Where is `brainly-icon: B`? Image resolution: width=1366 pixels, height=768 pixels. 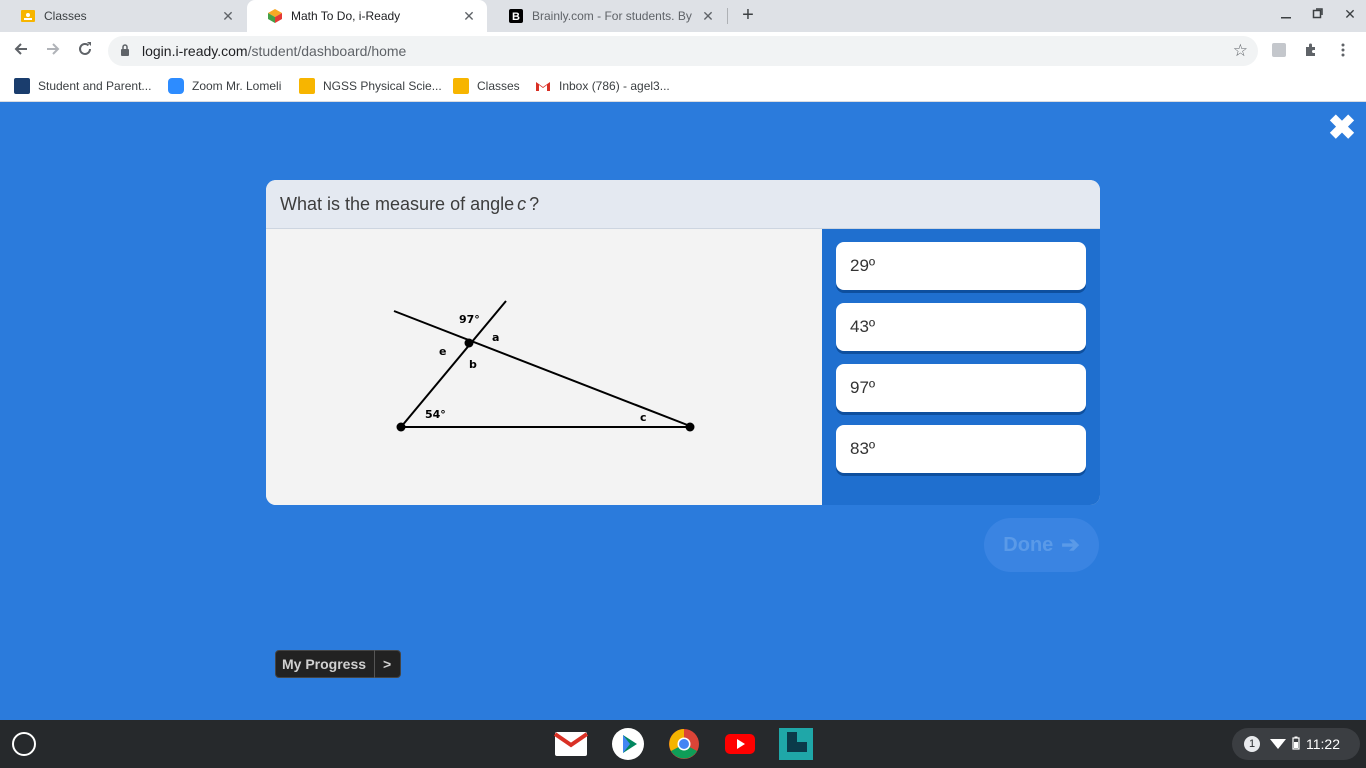 brainly-icon: B is located at coordinates (516, 16).